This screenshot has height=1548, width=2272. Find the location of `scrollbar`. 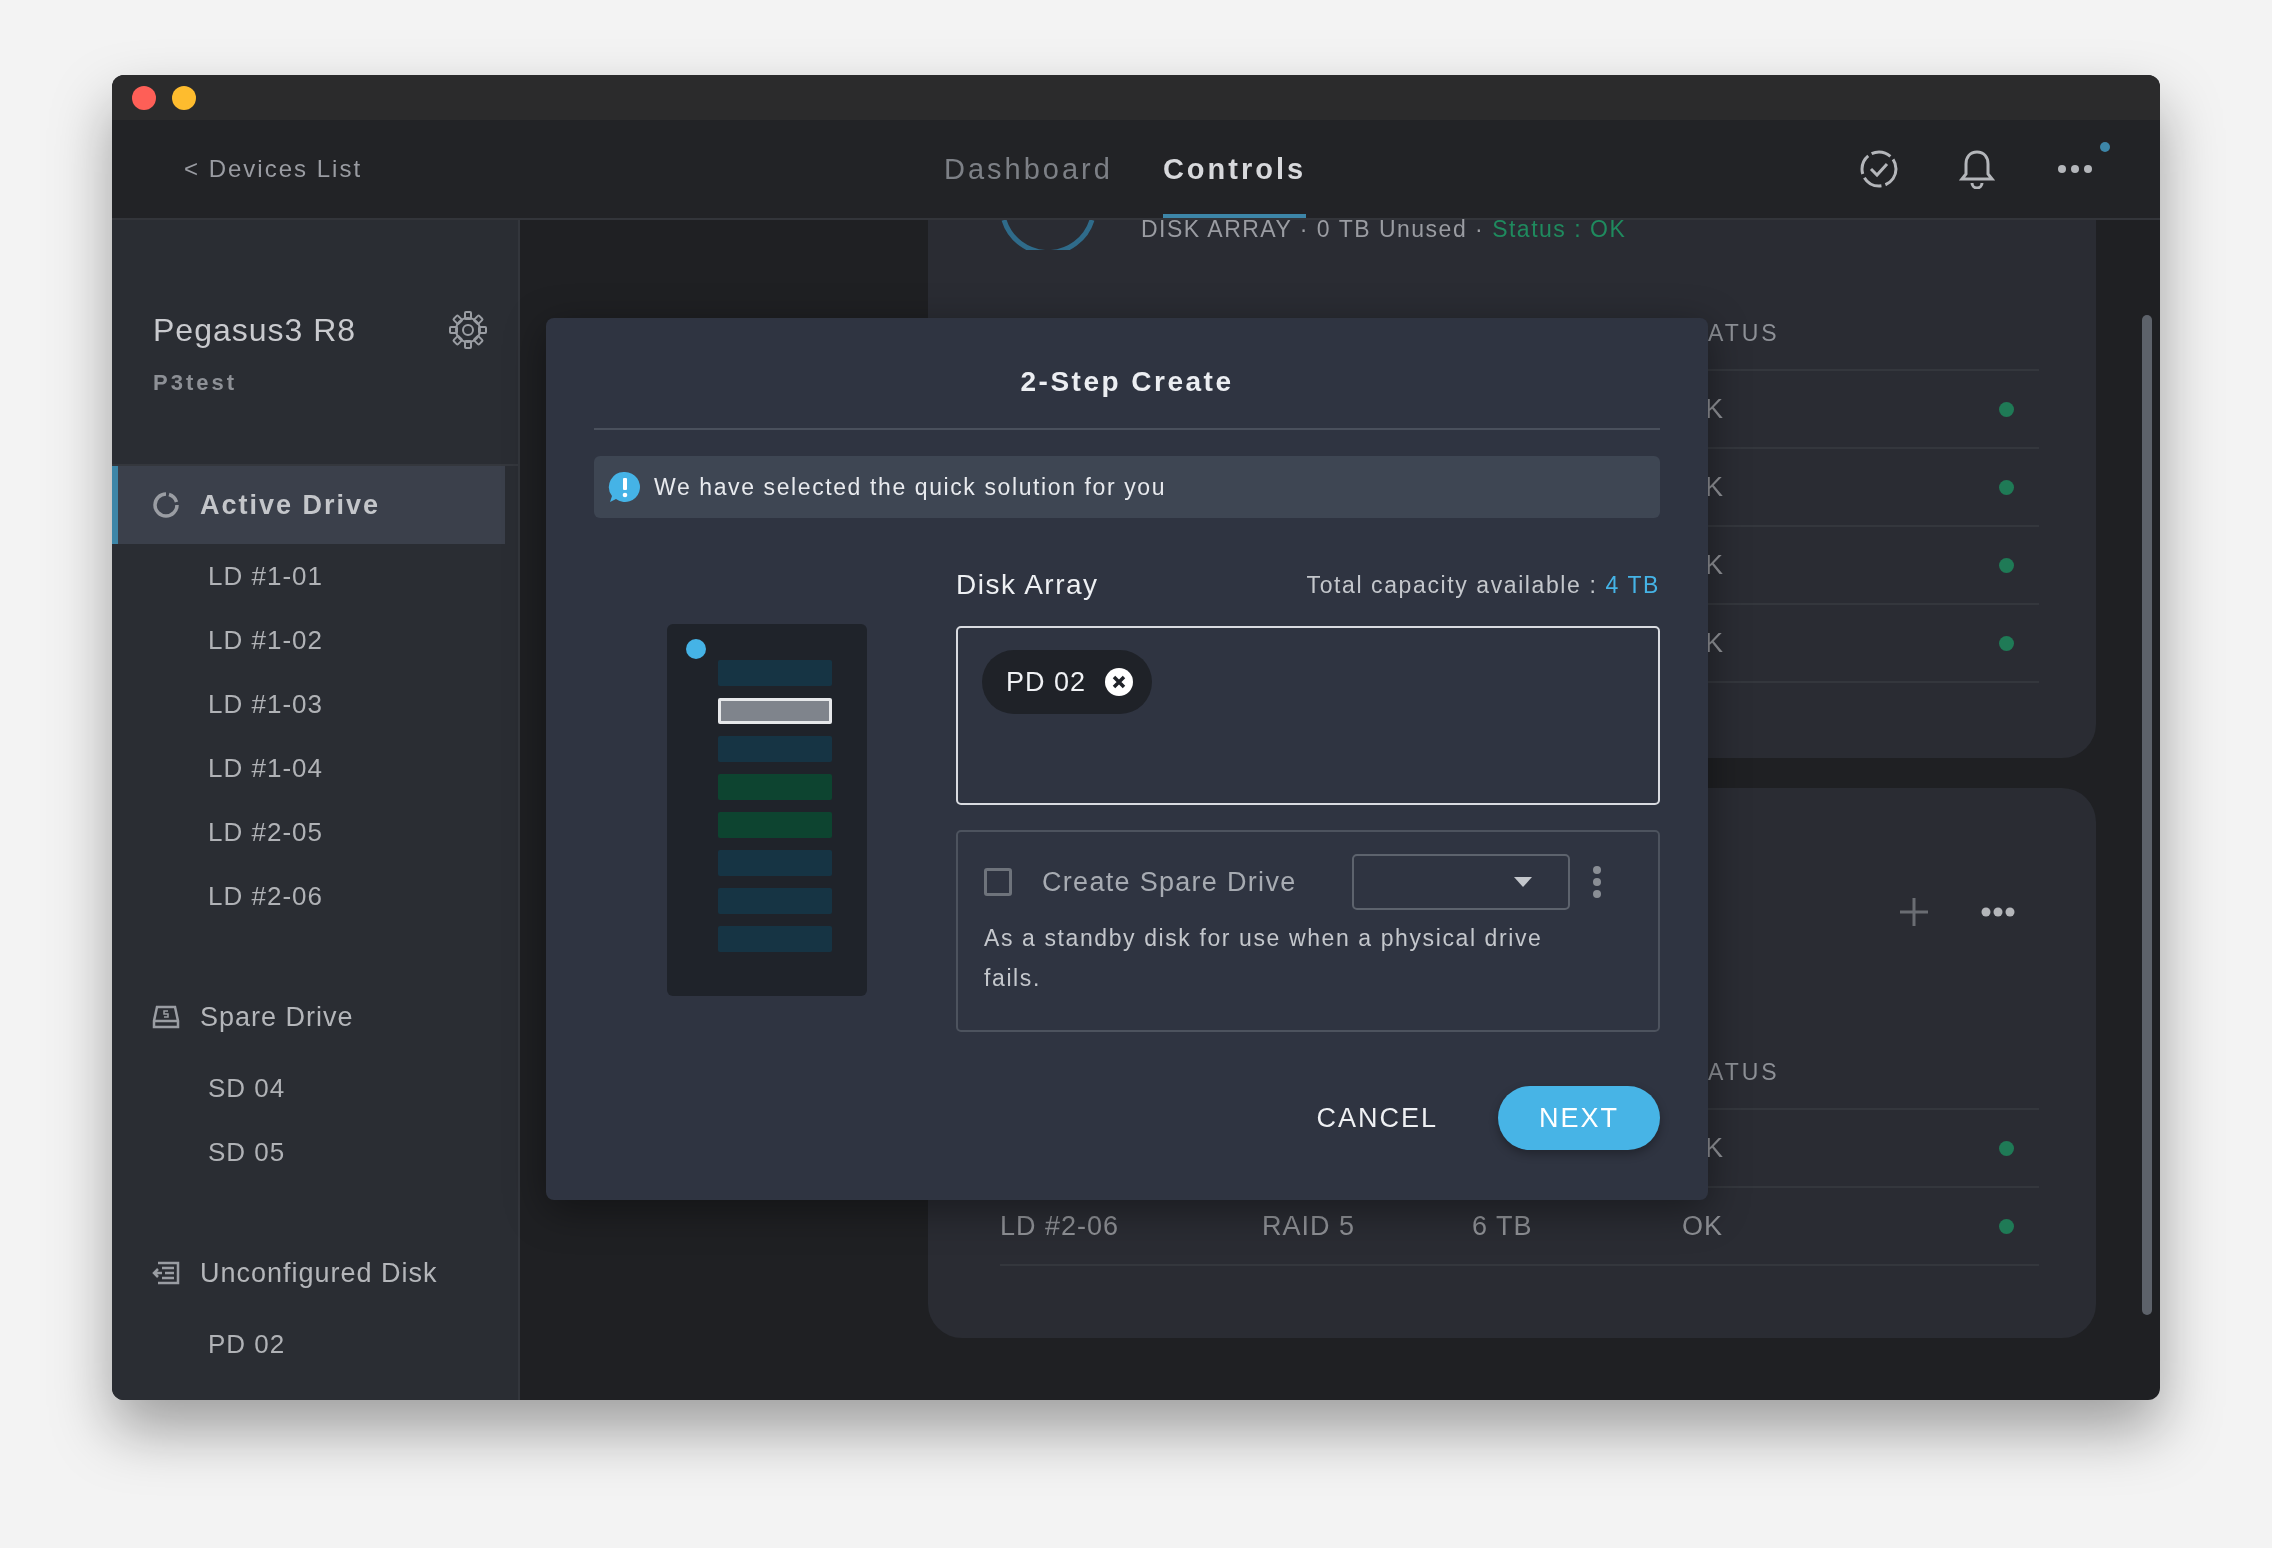

scrollbar is located at coordinates (2147, 815).